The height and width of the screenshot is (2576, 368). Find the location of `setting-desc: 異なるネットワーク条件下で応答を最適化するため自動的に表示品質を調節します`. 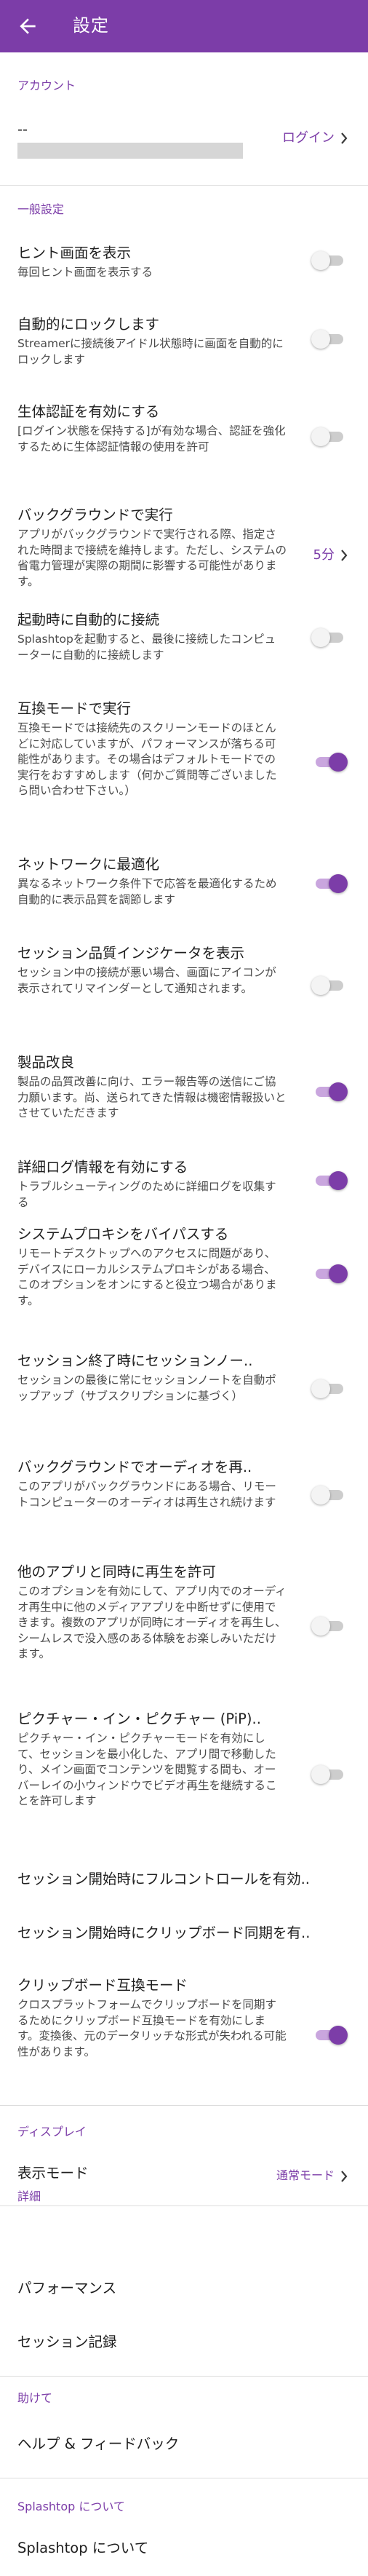

setting-desc: 異なるネットワーク条件下で応答を最適化するため自動的に表示品質を調節します is located at coordinates (147, 891).